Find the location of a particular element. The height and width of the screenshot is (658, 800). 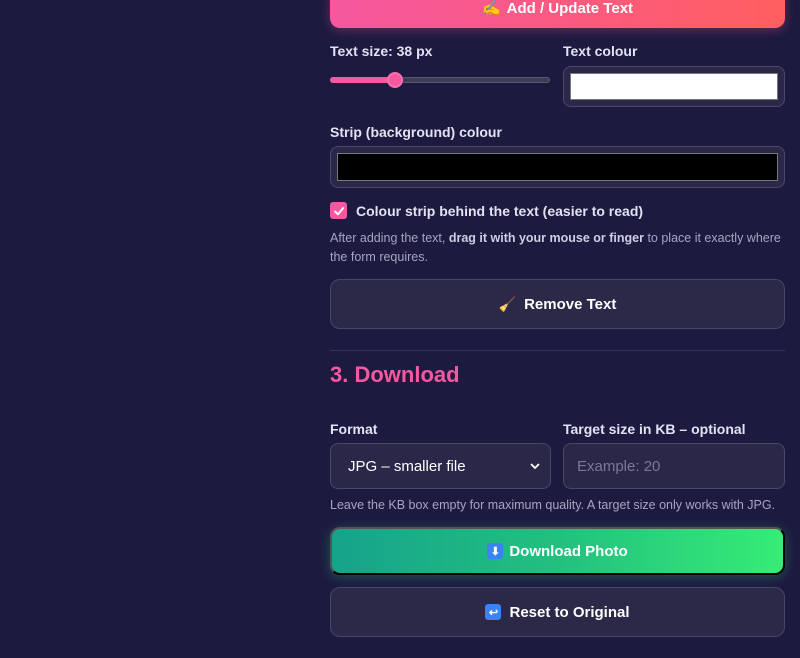

remove-text-label: Remove Text is located at coordinates (570, 304).